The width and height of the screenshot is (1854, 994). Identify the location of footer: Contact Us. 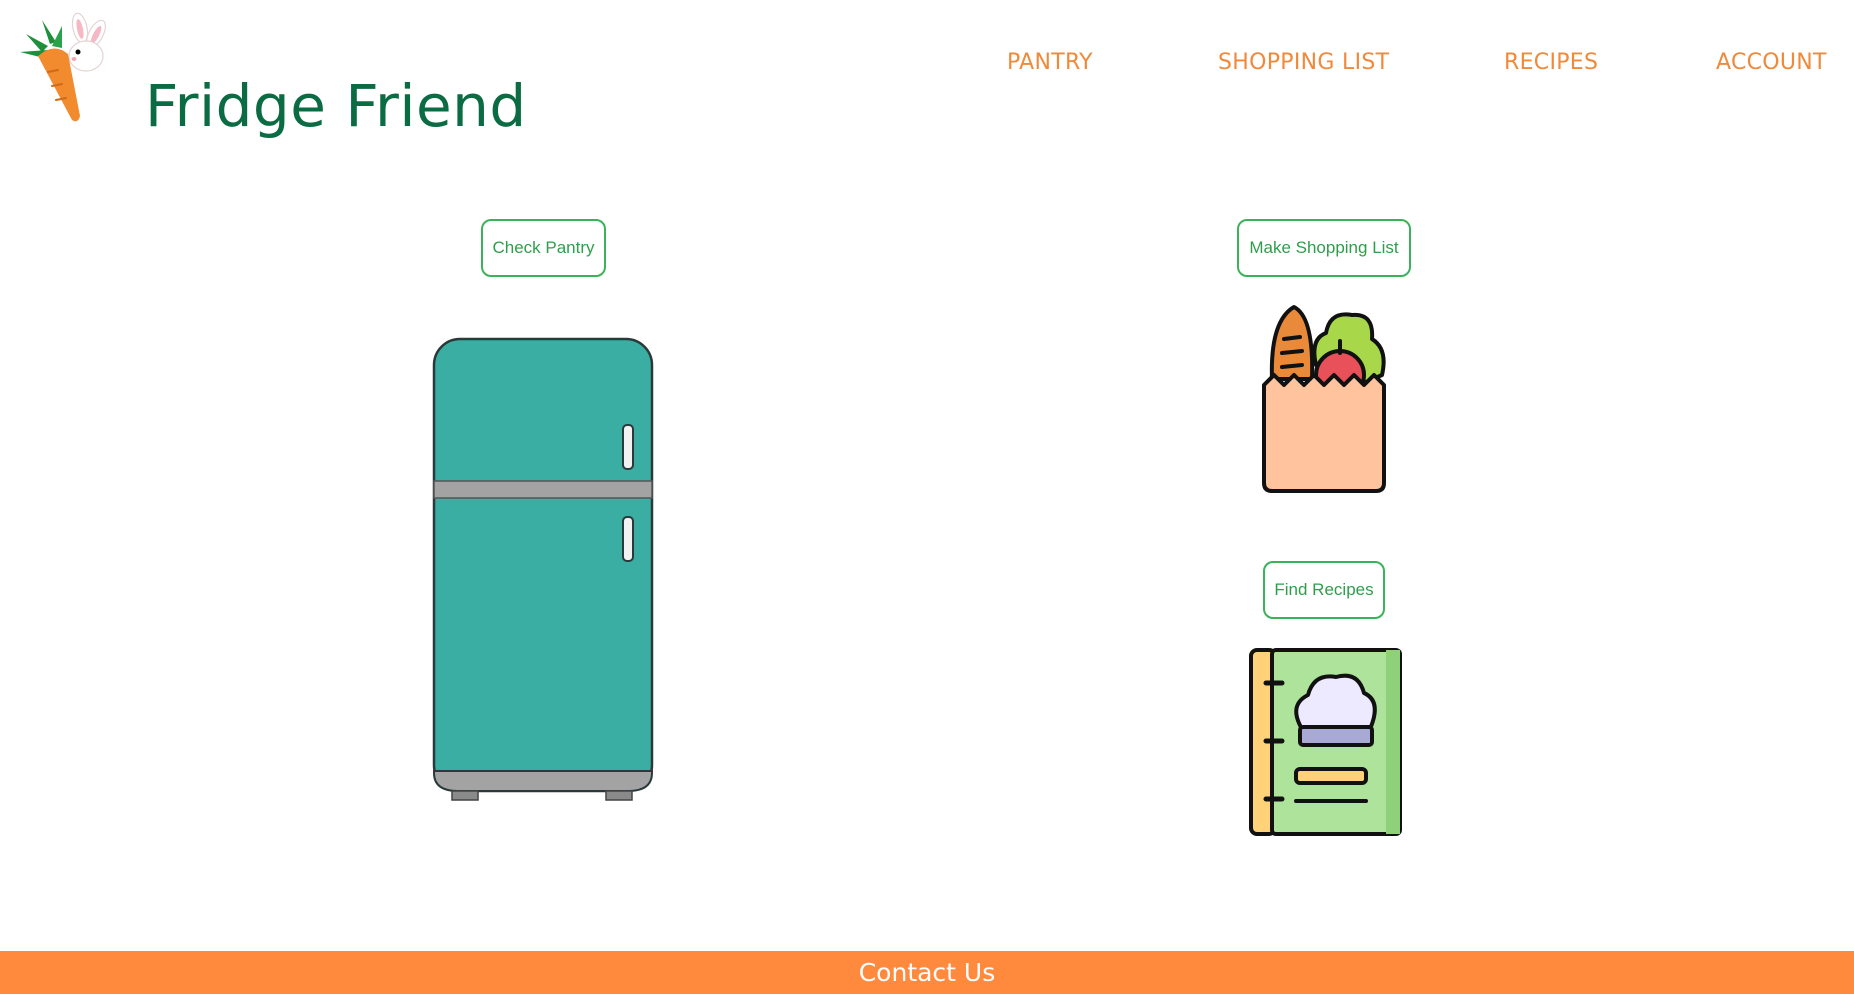
(927, 972).